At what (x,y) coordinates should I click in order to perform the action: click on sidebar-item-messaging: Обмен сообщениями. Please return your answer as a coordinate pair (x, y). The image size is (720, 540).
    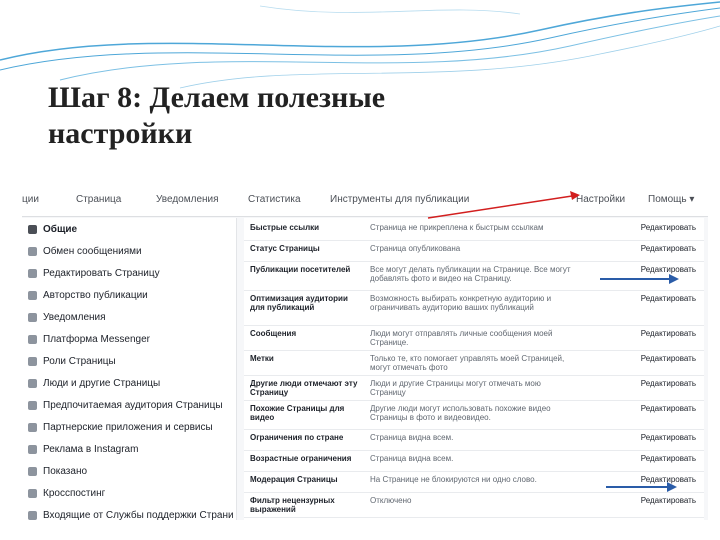
    Looking at the image, I should click on (131, 256).